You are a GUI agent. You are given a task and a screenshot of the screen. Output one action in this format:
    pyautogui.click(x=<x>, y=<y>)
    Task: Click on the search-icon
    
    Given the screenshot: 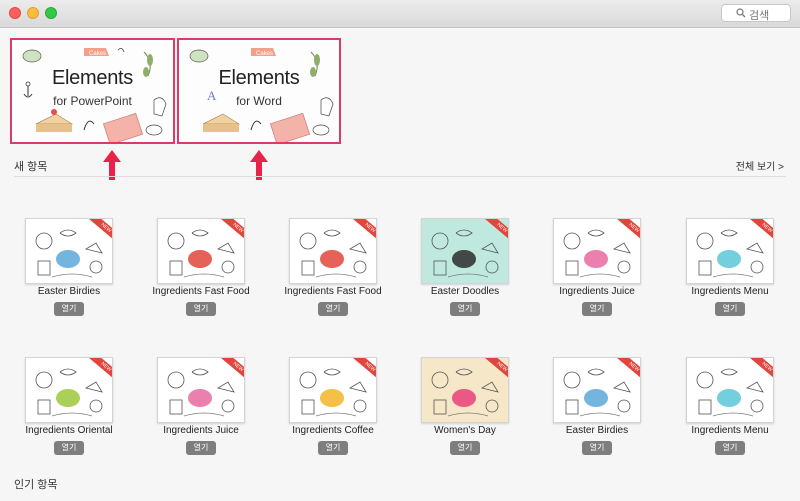 What is the action you would take?
    pyautogui.click(x=741, y=13)
    